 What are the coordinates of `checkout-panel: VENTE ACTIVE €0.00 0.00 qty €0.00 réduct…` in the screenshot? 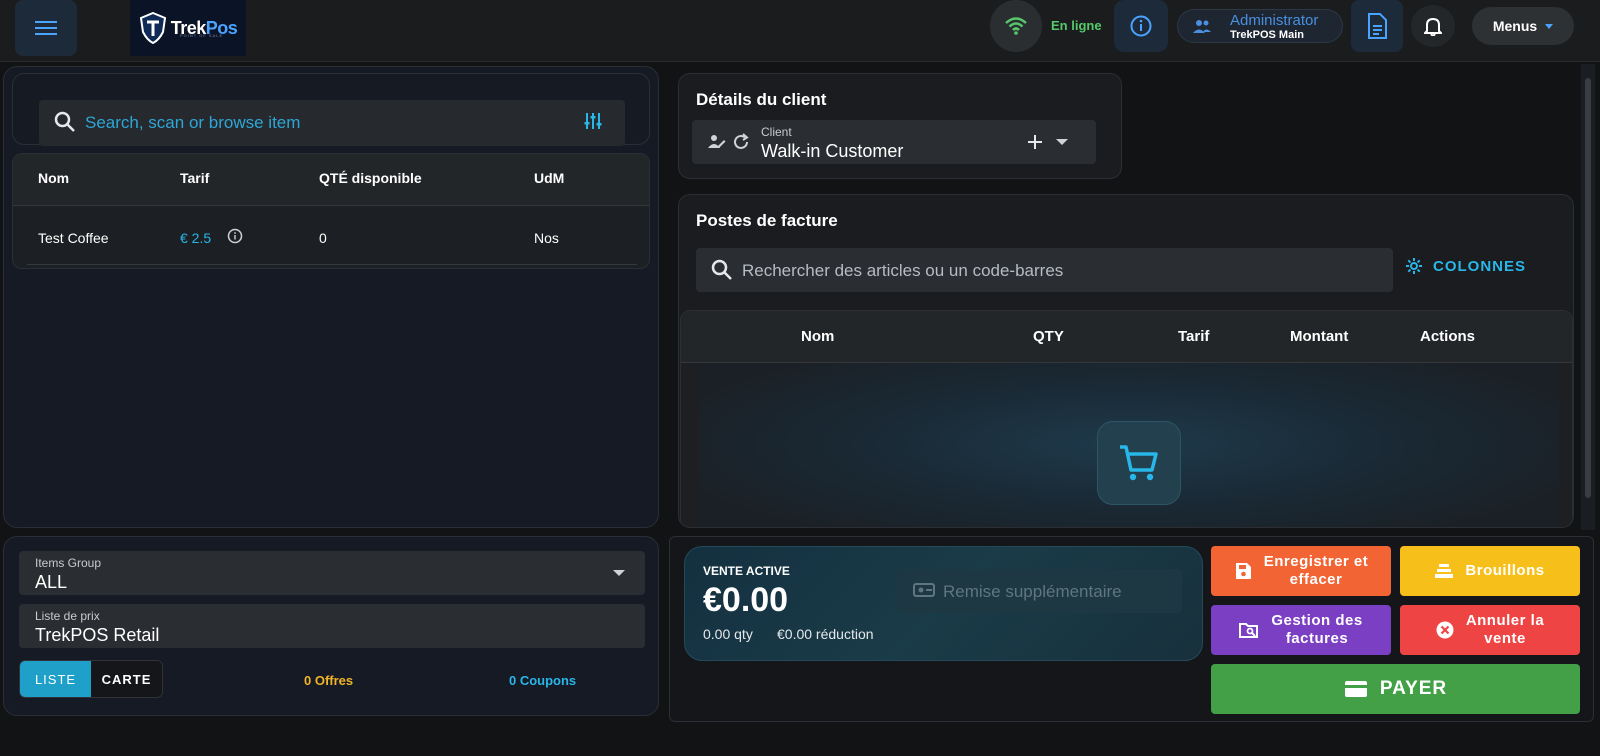 It's located at (1131, 629).